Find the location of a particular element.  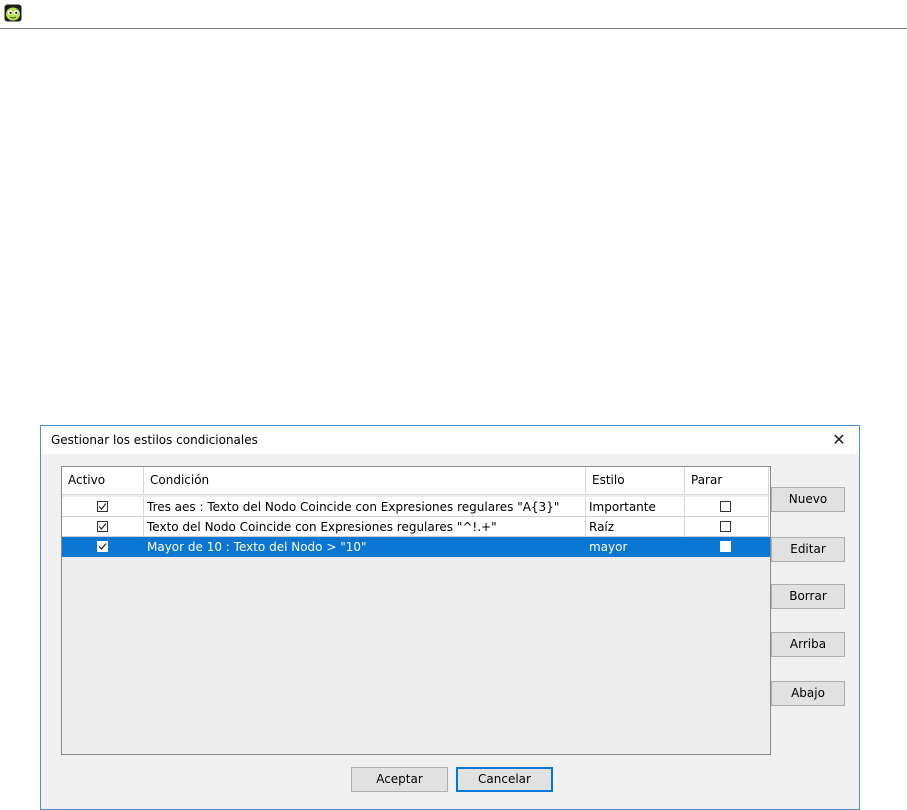

style-cell: Importante is located at coordinates (635, 507).